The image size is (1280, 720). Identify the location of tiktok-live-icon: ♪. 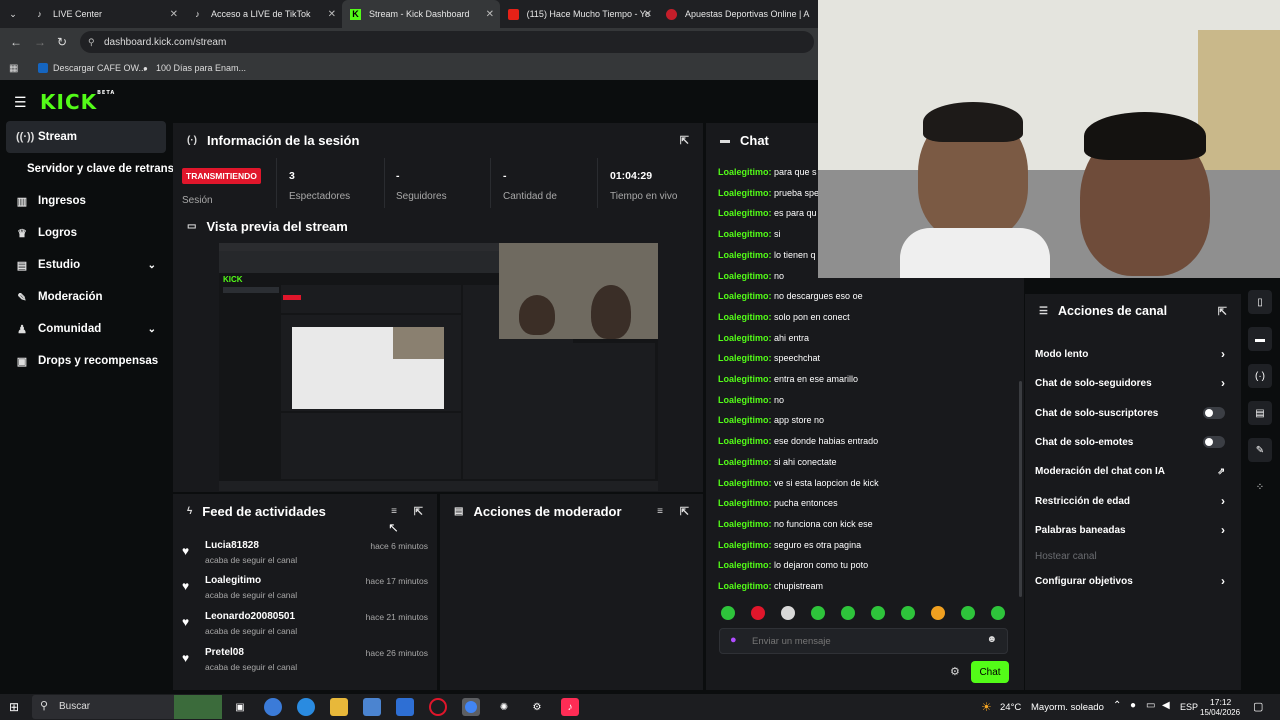
(570, 707).